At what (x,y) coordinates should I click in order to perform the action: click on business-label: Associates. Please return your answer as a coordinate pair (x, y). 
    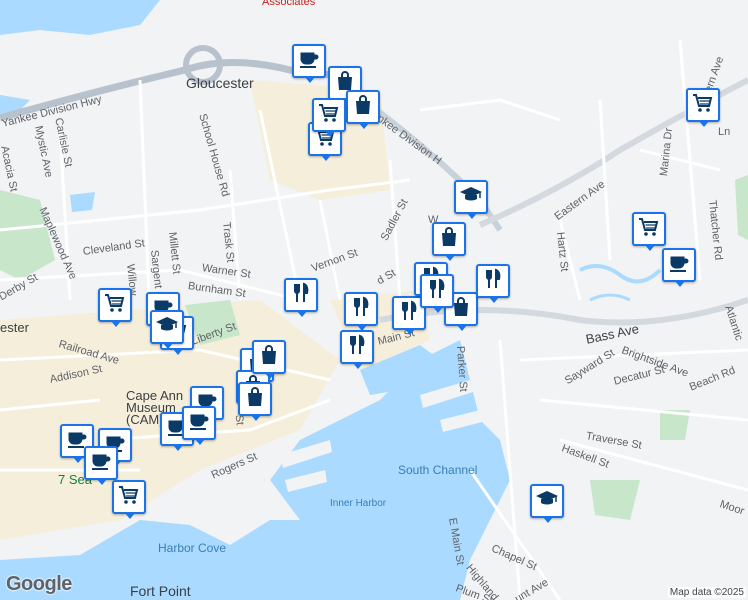
    Looking at the image, I should click on (289, 4).